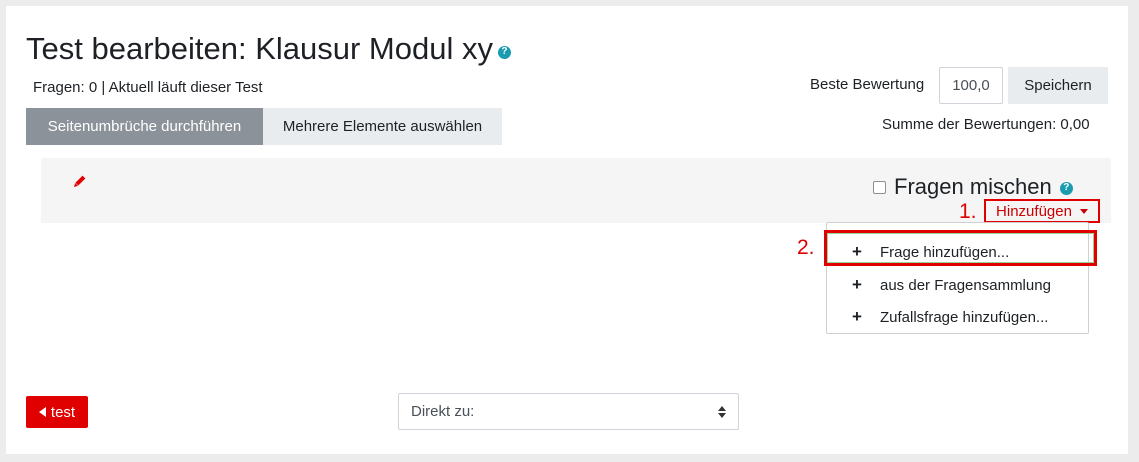 This screenshot has height=462, width=1139. I want to click on step-marker-2: 2., so click(806, 247).